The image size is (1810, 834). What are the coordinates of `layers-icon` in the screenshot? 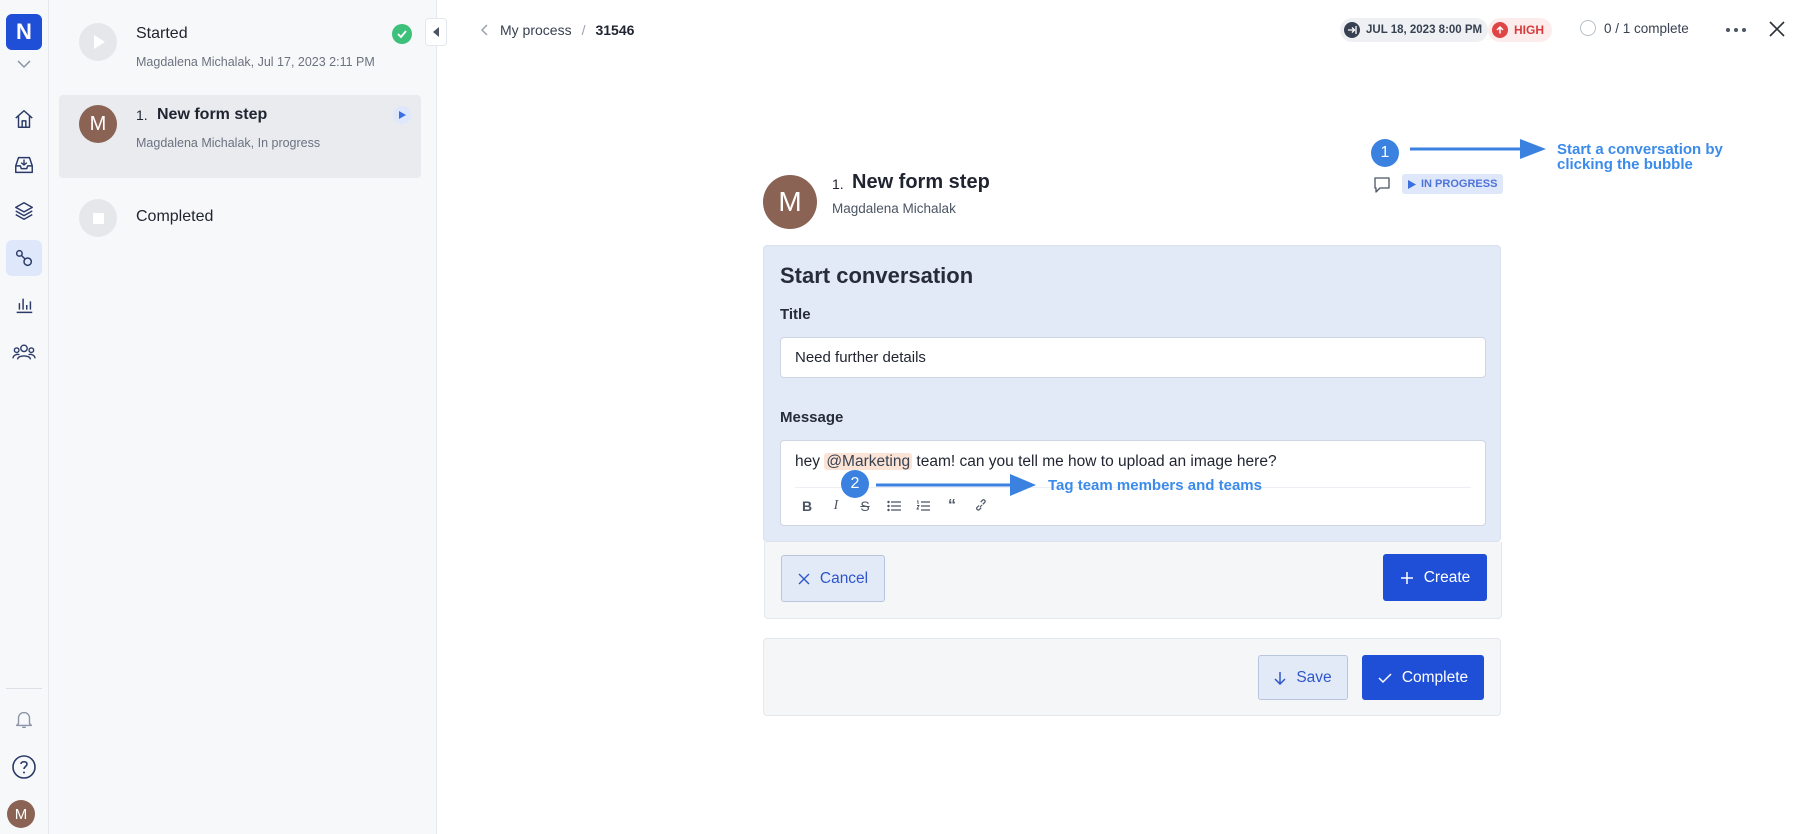 It's located at (24, 211).